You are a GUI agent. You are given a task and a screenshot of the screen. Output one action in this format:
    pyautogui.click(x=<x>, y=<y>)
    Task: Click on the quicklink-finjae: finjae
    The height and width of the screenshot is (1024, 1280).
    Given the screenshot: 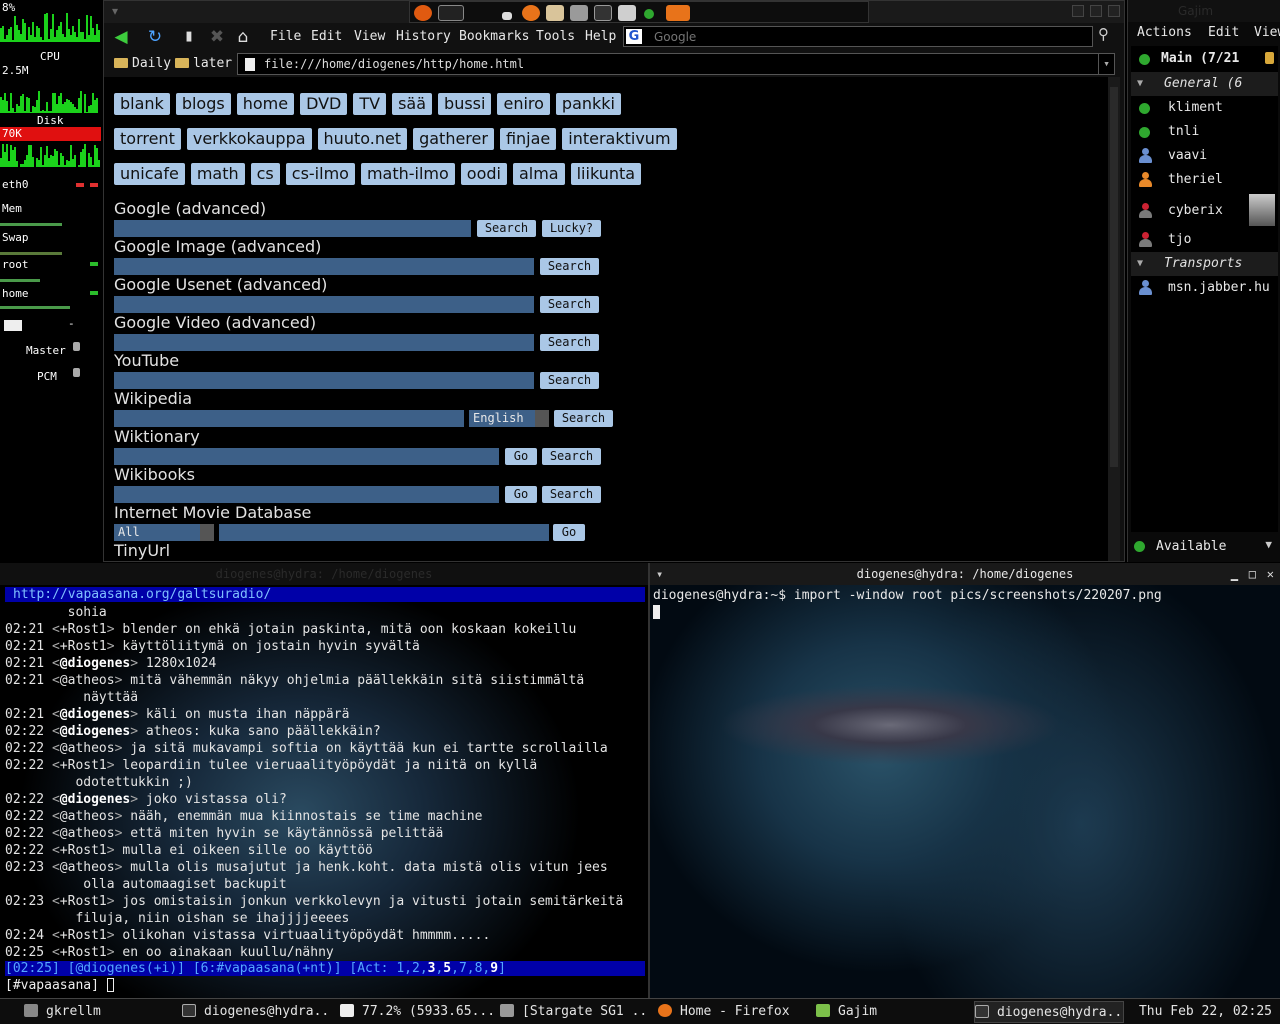 What is the action you would take?
    pyautogui.click(x=528, y=139)
    